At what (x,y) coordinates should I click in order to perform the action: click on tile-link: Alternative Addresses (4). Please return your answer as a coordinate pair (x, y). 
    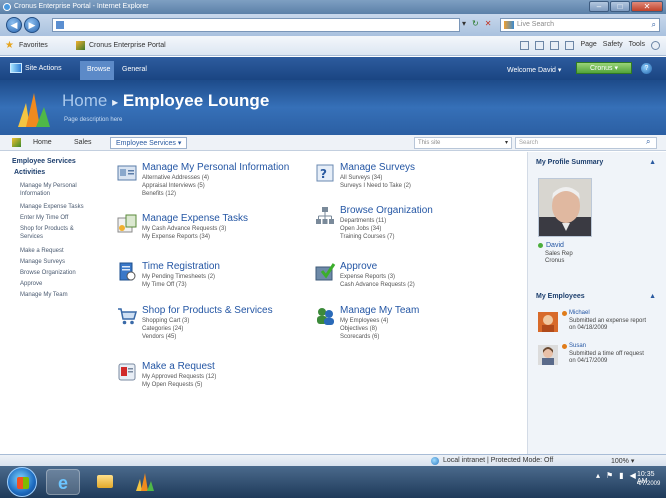
    Looking at the image, I should click on (175, 178).